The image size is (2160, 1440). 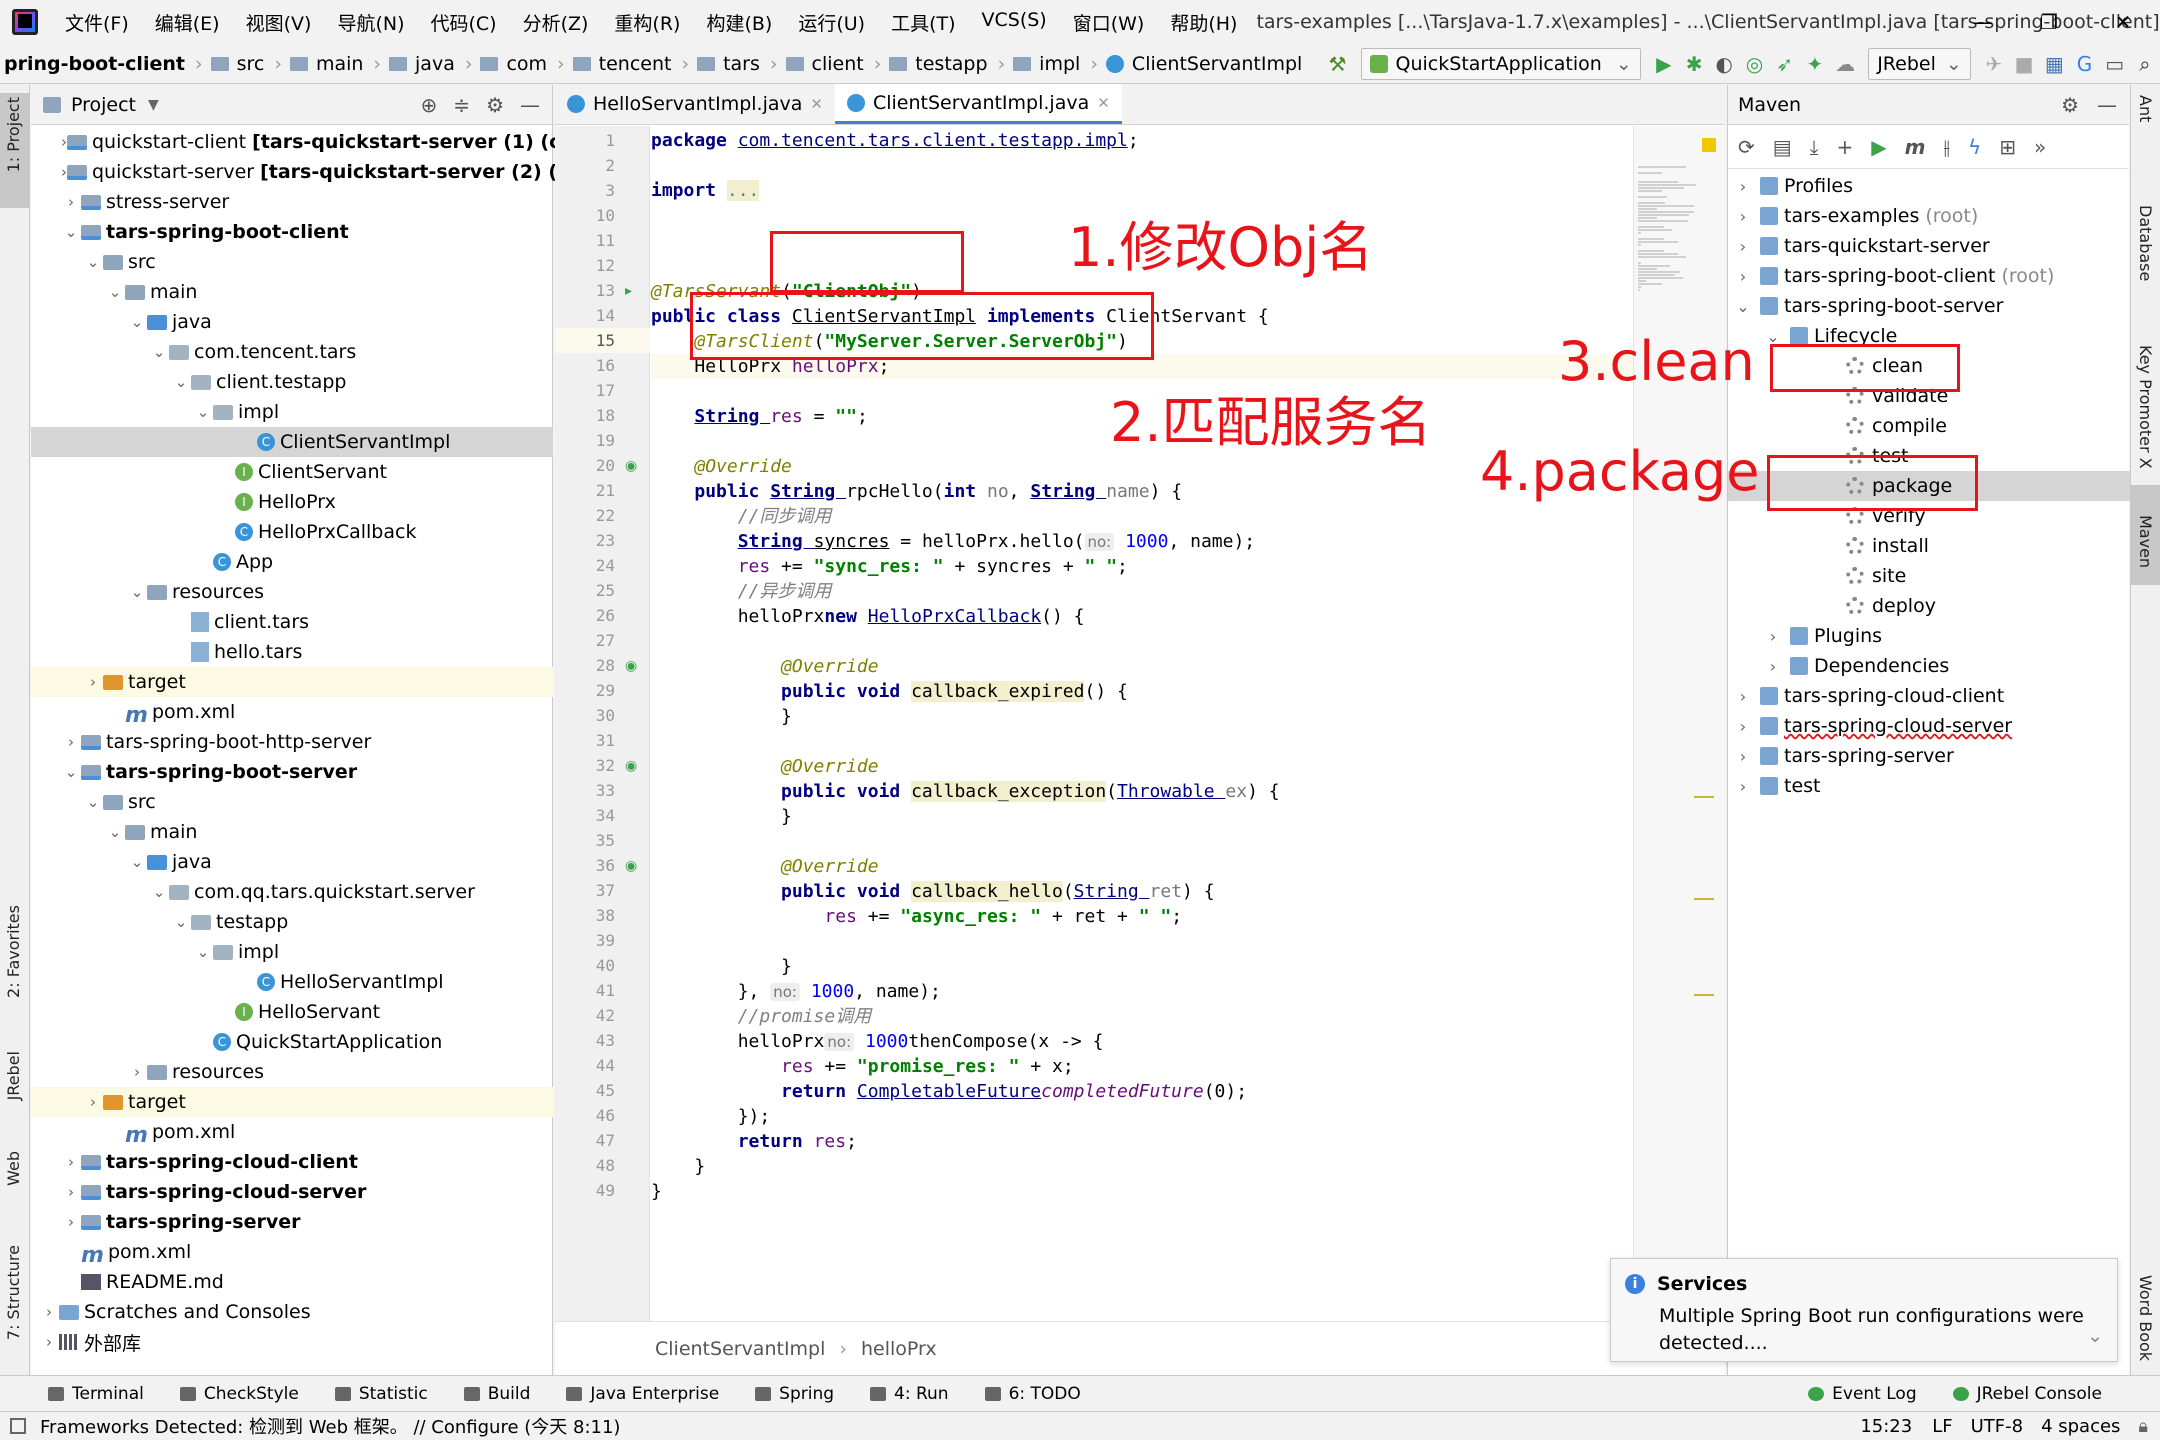 I want to click on menu-item: 编辑(E), so click(x=187, y=22).